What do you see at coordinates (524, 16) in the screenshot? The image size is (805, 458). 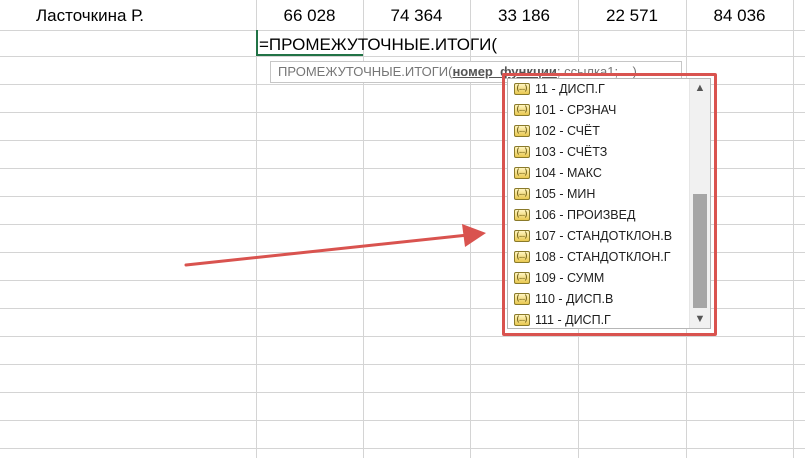 I see `cell-value: 33 186` at bounding box center [524, 16].